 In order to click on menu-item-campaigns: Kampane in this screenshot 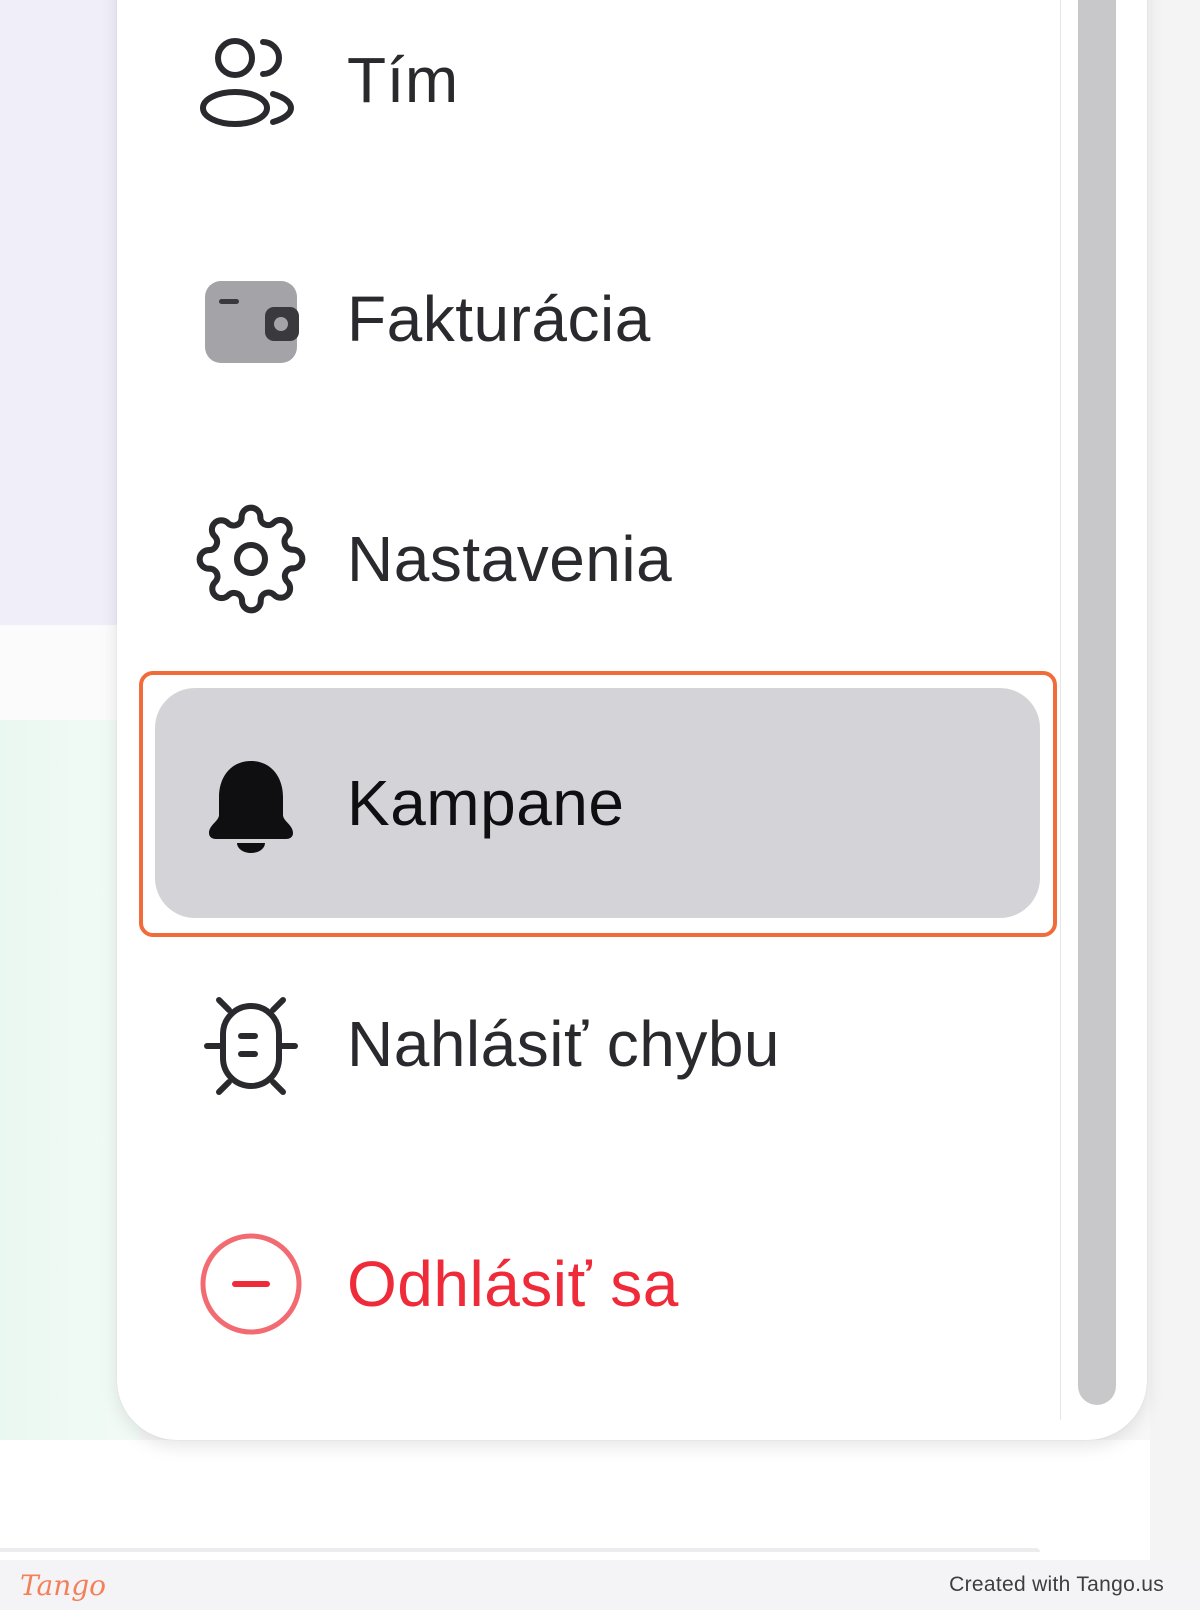, I will do `click(597, 803)`.